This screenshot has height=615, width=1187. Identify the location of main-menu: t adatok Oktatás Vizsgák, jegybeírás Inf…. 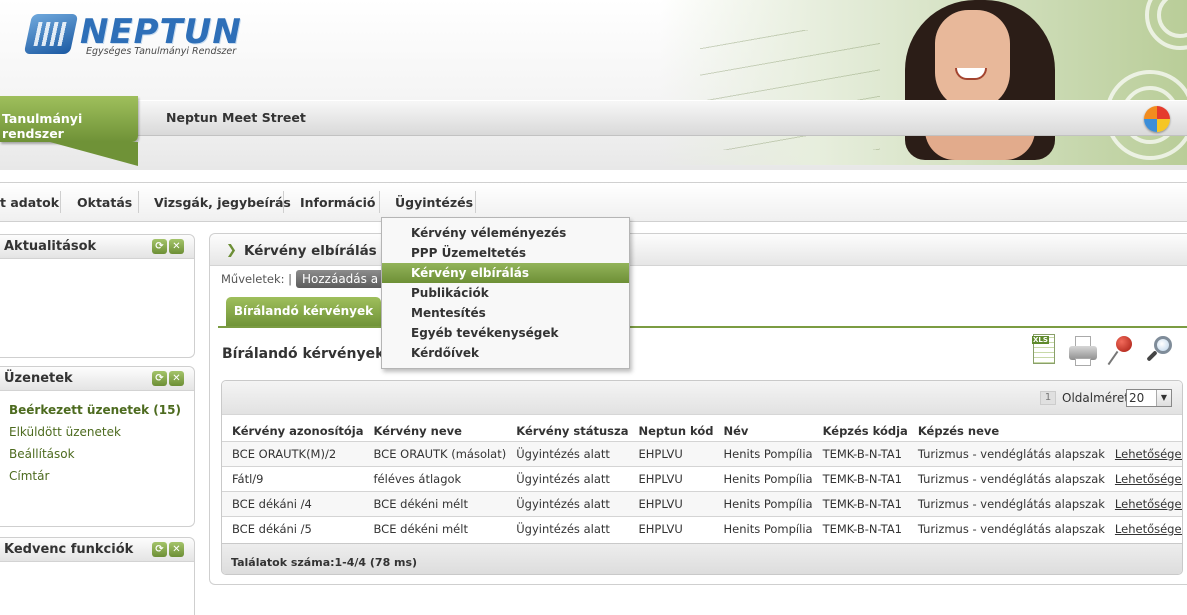
(593, 202).